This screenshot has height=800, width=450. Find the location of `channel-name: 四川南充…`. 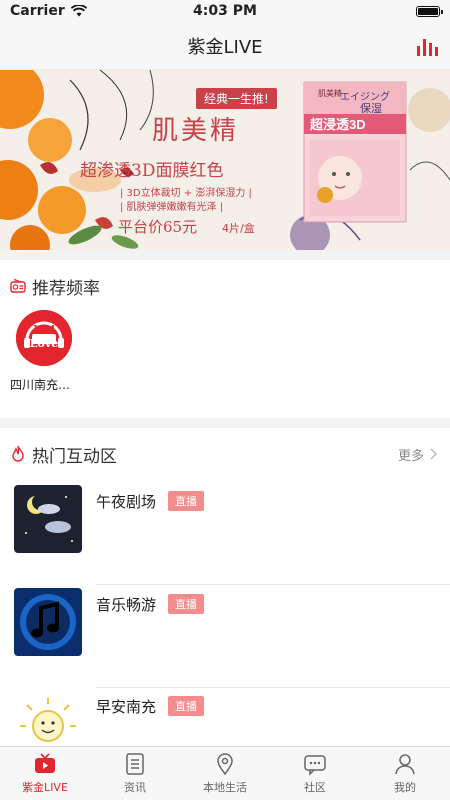

channel-name: 四川南充… is located at coordinates (40, 385).